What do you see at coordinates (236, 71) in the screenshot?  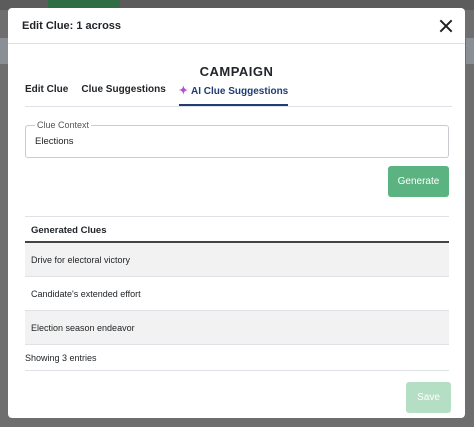 I see `answer-word: CAMPAIGN` at bounding box center [236, 71].